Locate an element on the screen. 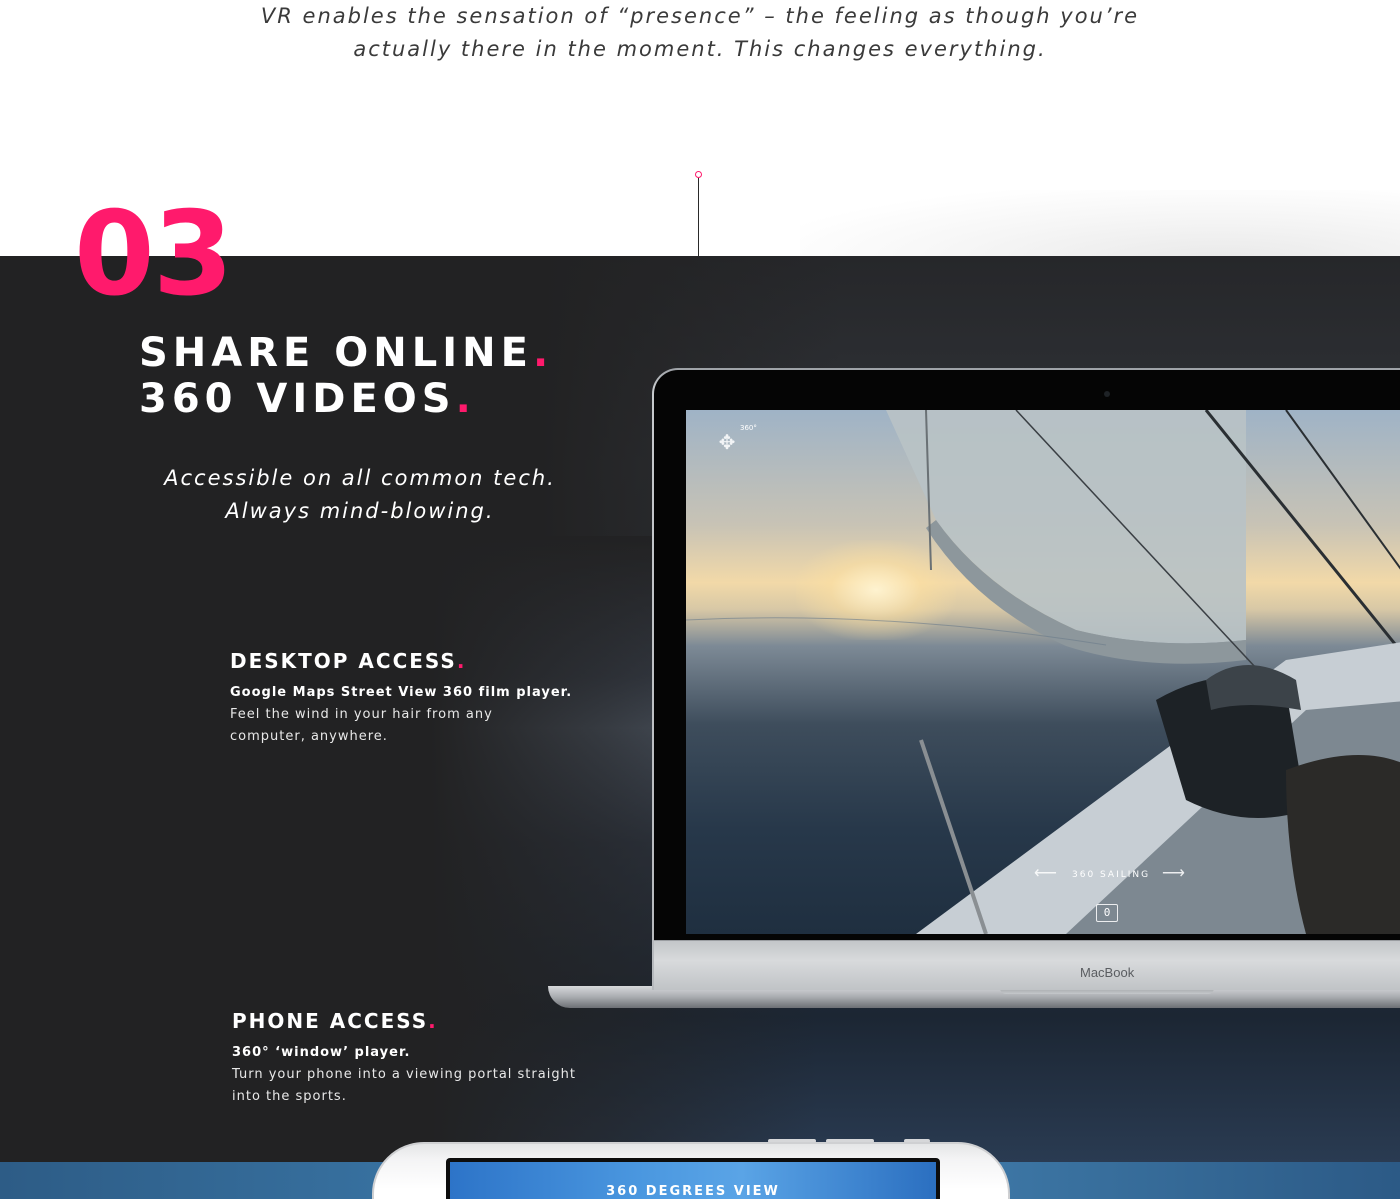 Image resolution: width=1400 pixels, height=1199 pixels. phone-screen: 360 DEGREES VIEW is located at coordinates (693, 1178).